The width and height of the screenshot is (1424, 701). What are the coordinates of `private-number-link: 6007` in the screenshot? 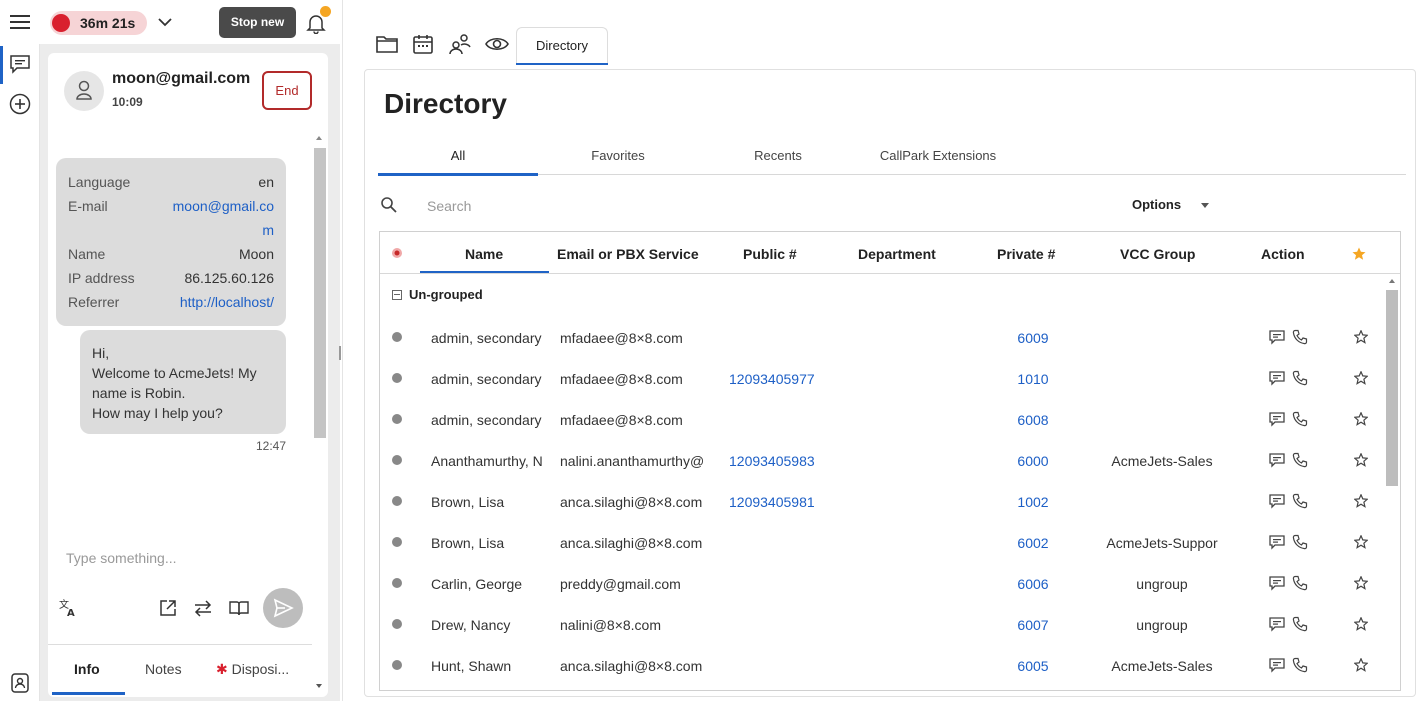 It's located at (1033, 625).